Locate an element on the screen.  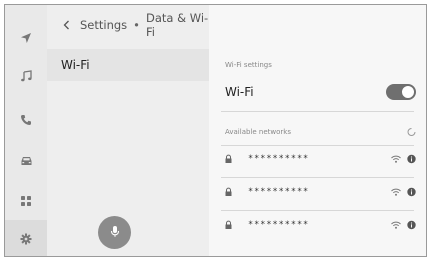
rail-item-music is located at coordinates (26, 76).